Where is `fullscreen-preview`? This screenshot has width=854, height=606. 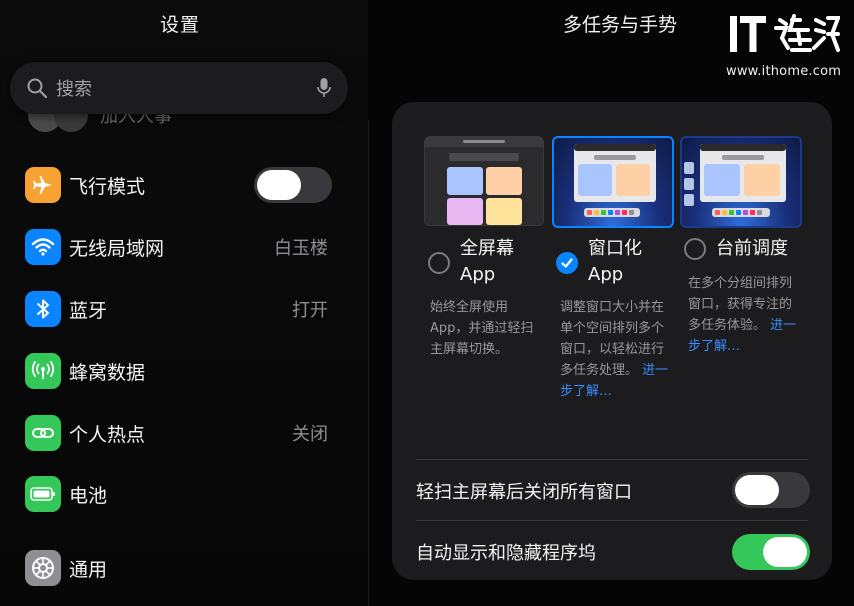
fullscreen-preview is located at coordinates (484, 181).